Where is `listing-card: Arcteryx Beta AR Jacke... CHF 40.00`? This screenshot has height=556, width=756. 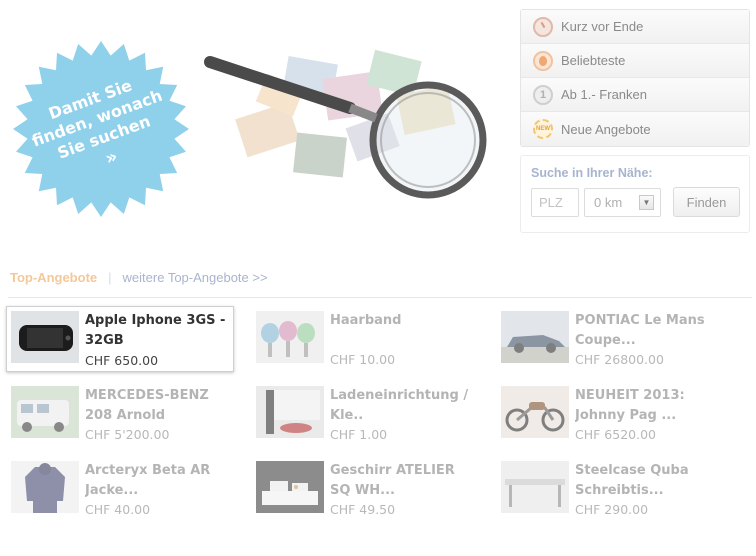 listing-card: Arcteryx Beta AR Jacke... CHF 40.00 is located at coordinates (120, 489).